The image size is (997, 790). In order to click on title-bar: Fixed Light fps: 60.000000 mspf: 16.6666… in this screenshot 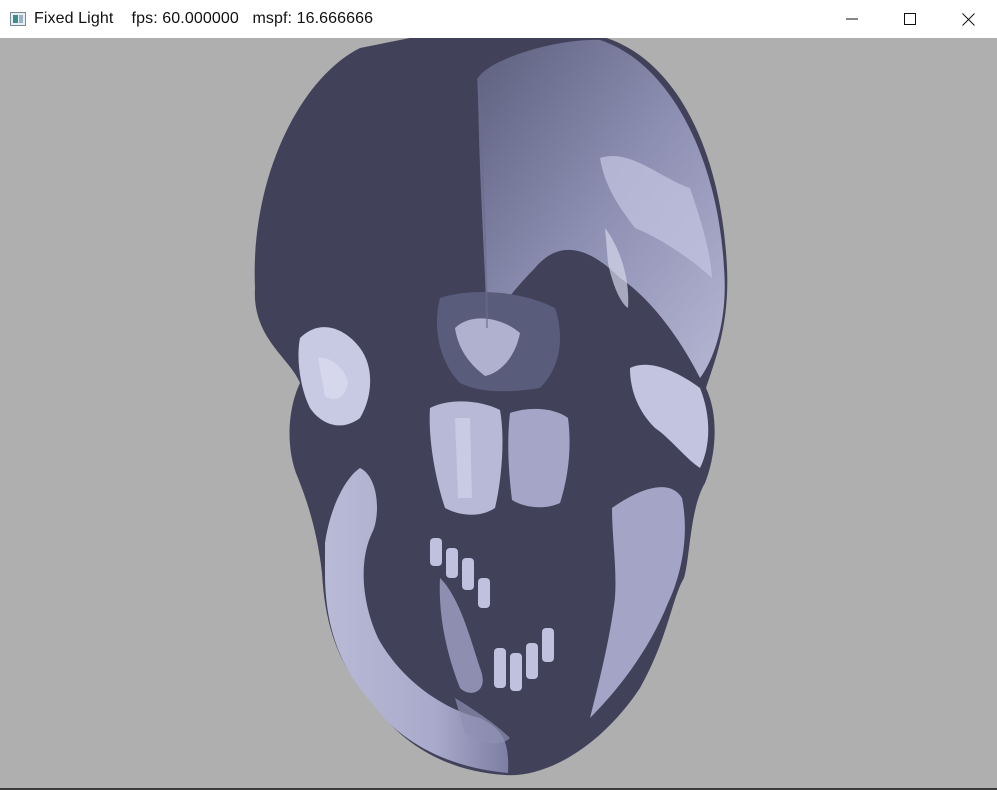, I will do `click(498, 19)`.